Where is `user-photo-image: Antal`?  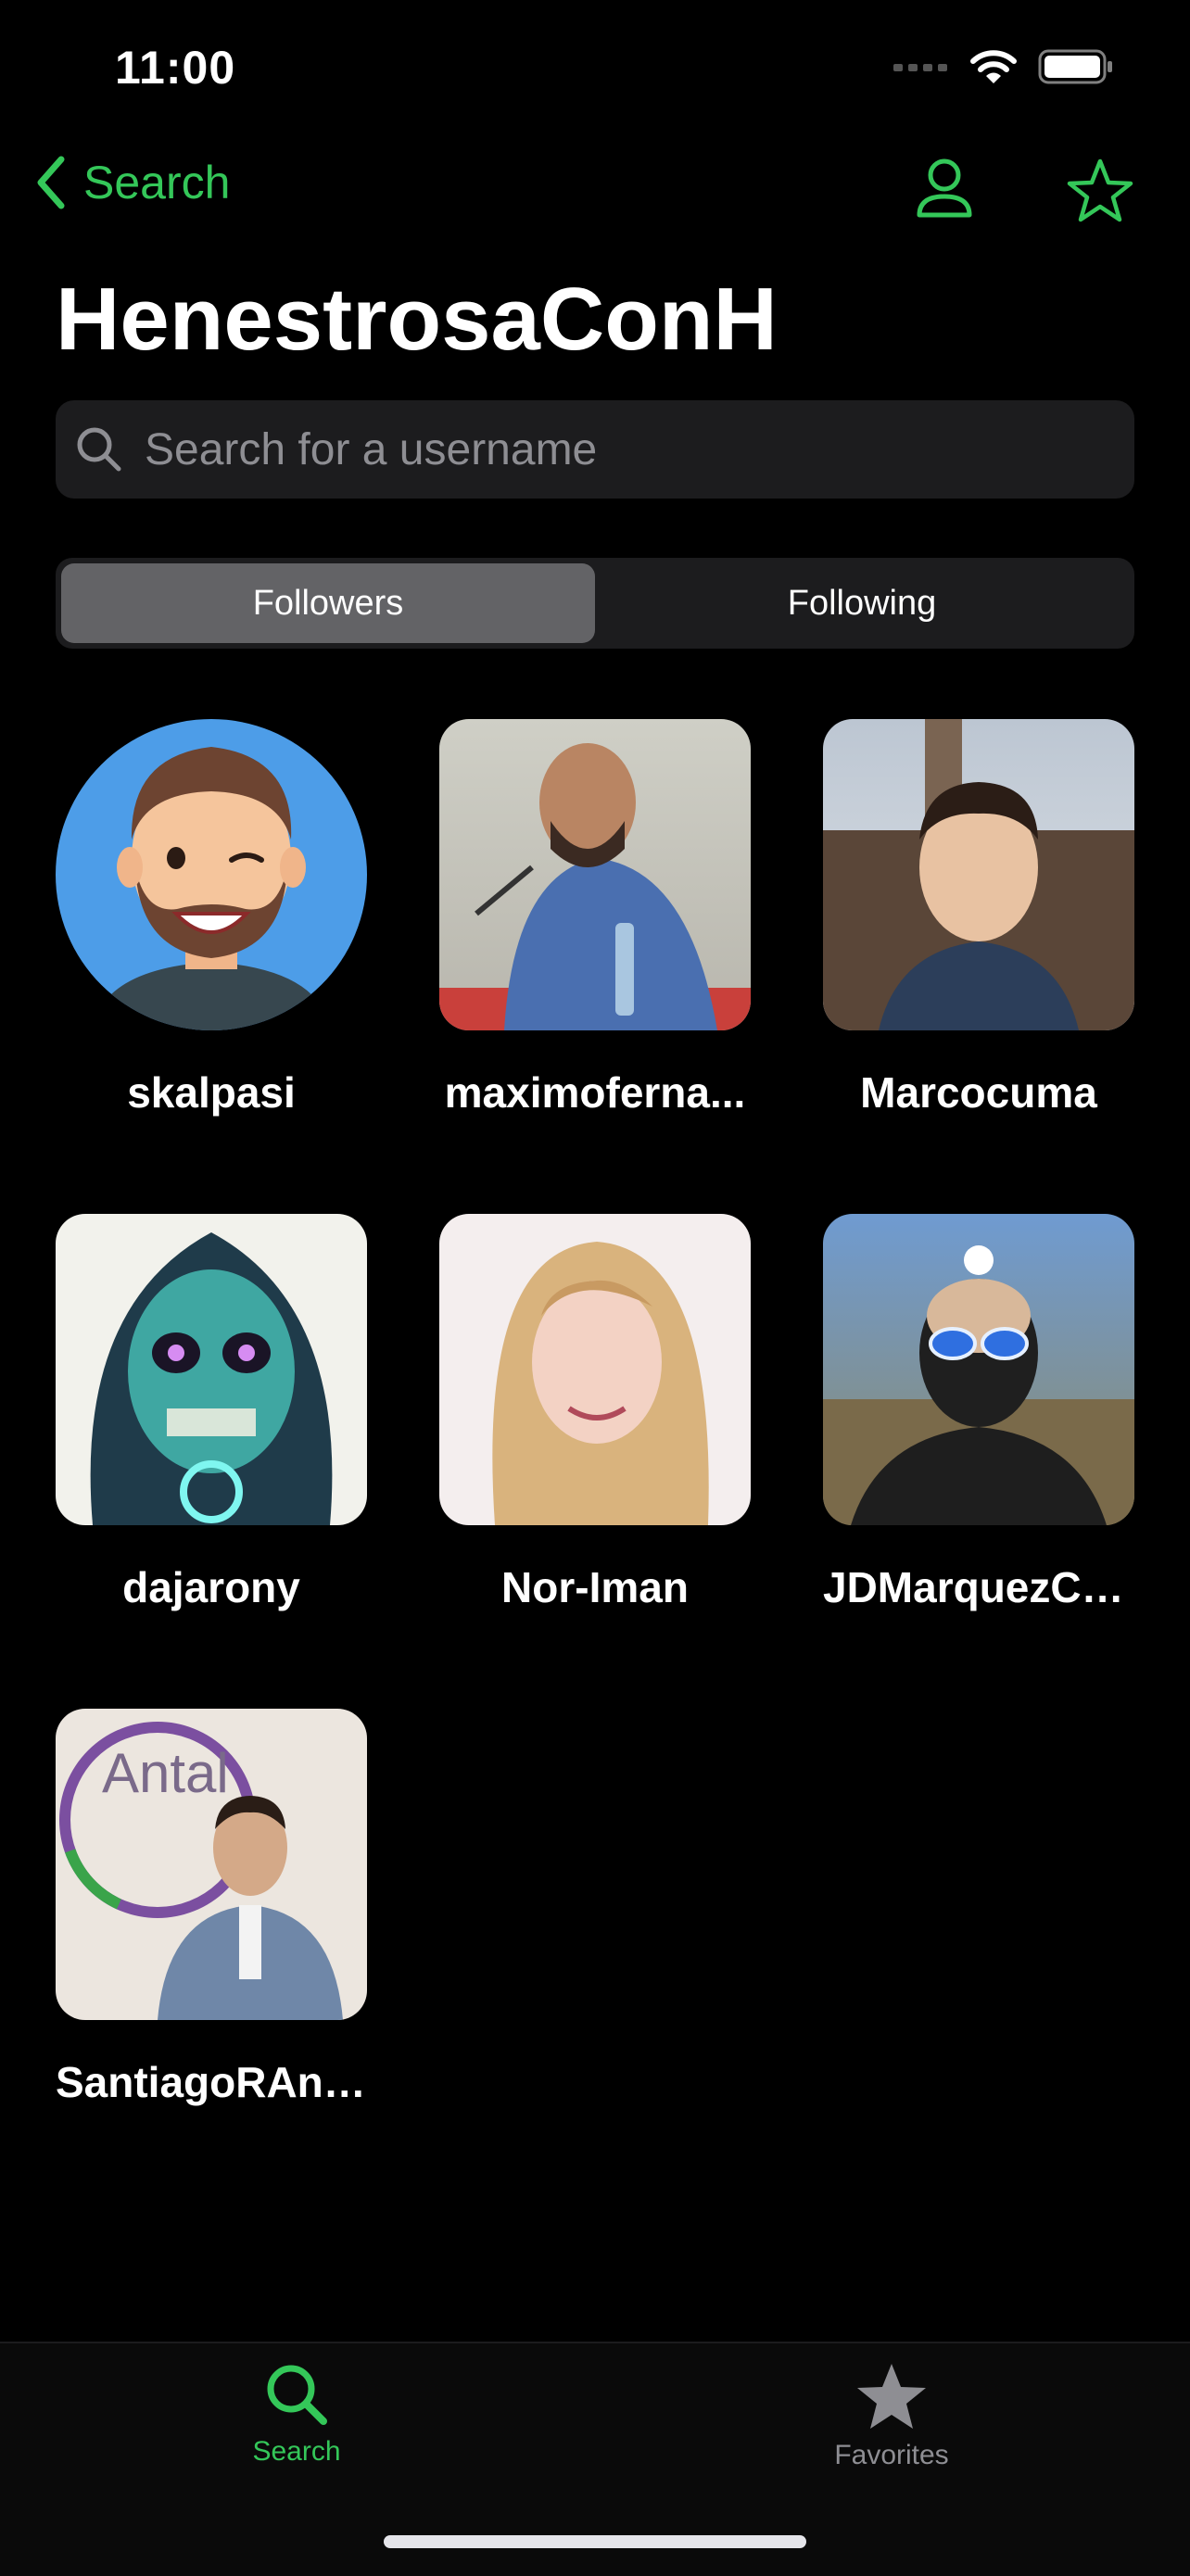
user-photo-image: Antal is located at coordinates (201, 1871).